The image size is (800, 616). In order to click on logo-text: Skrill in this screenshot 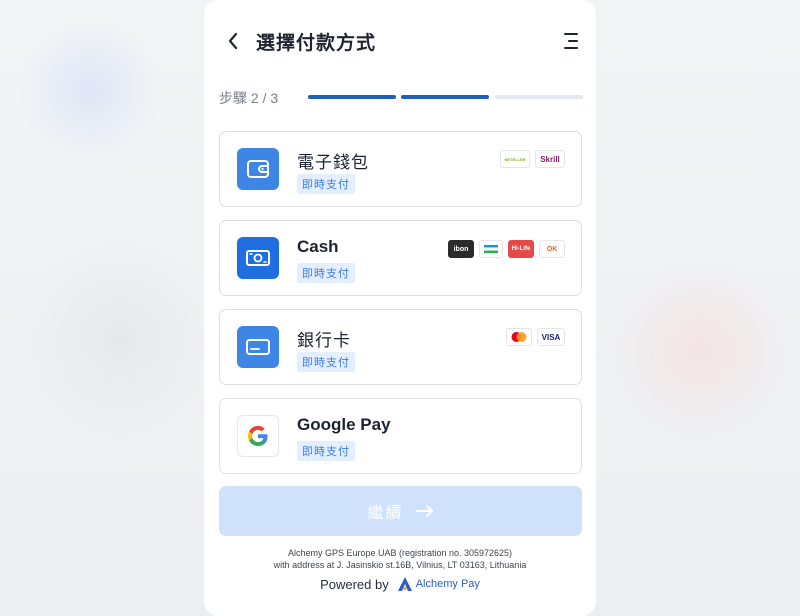, I will do `click(550, 159)`.